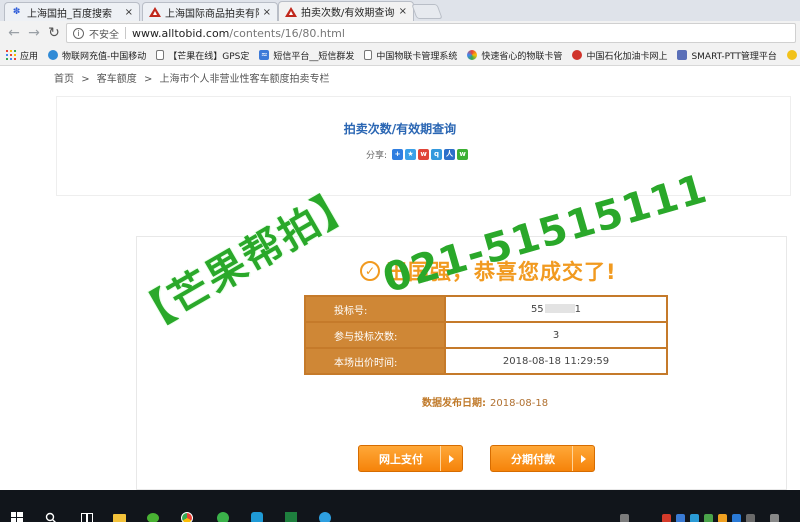 Image resolution: width=800 pixels, height=522 pixels. I want to click on tab-label: 上海国际商品拍卖有限公, so click(212, 14).